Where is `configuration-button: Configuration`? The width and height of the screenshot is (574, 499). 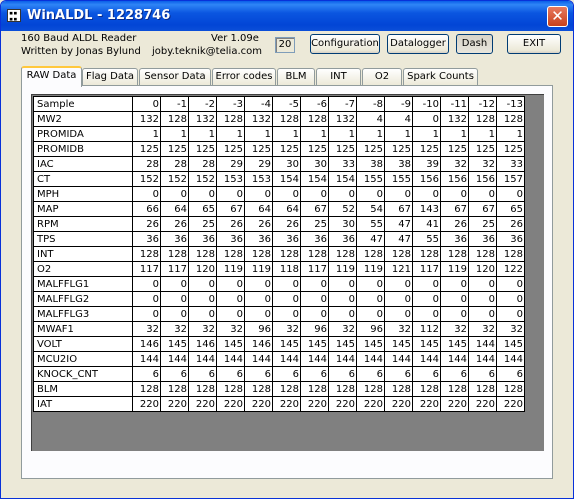
configuration-button: Configuration is located at coordinates (345, 44).